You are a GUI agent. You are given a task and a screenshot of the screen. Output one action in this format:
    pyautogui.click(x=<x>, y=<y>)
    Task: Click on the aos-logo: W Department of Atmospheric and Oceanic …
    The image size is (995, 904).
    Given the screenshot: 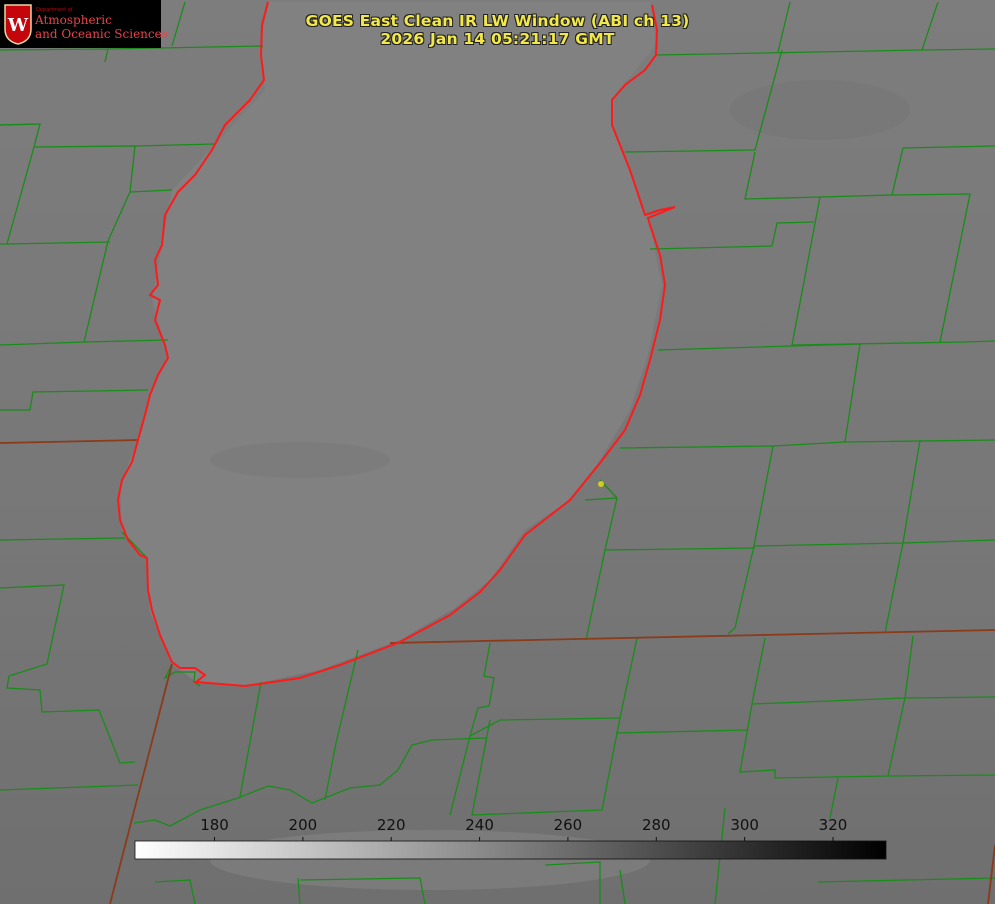 What is the action you would take?
    pyautogui.click(x=84, y=24)
    